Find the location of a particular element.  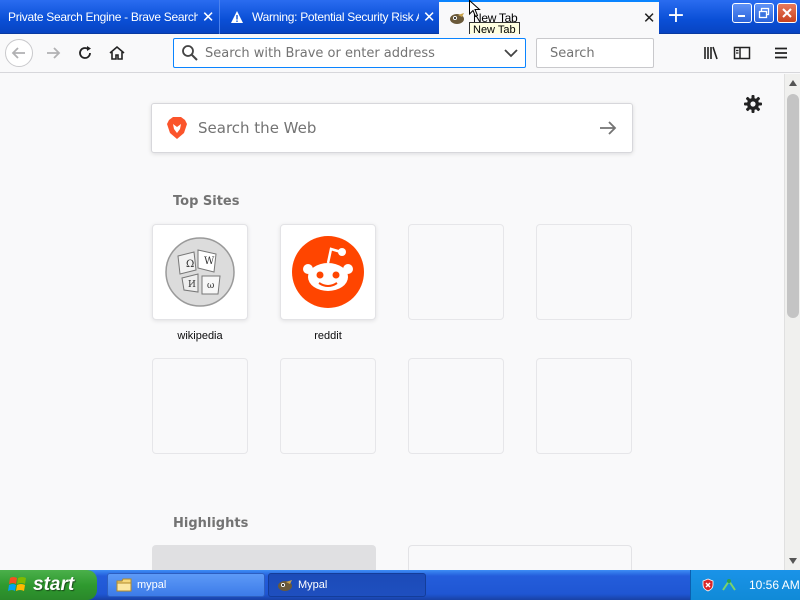

navigation-toolbar is located at coordinates (400, 53).